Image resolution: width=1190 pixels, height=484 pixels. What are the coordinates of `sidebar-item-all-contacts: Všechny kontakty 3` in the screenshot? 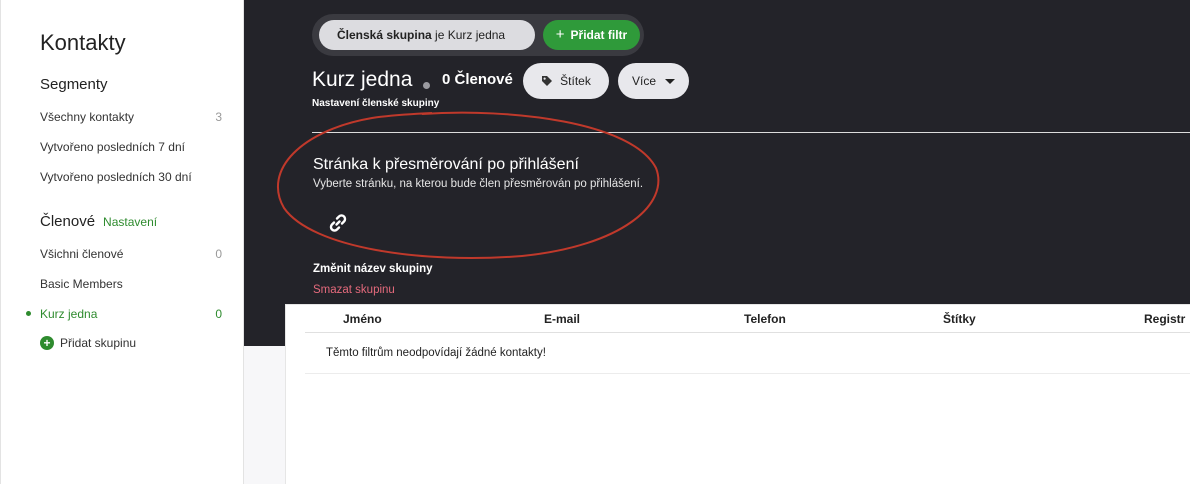 It's located at (131, 117).